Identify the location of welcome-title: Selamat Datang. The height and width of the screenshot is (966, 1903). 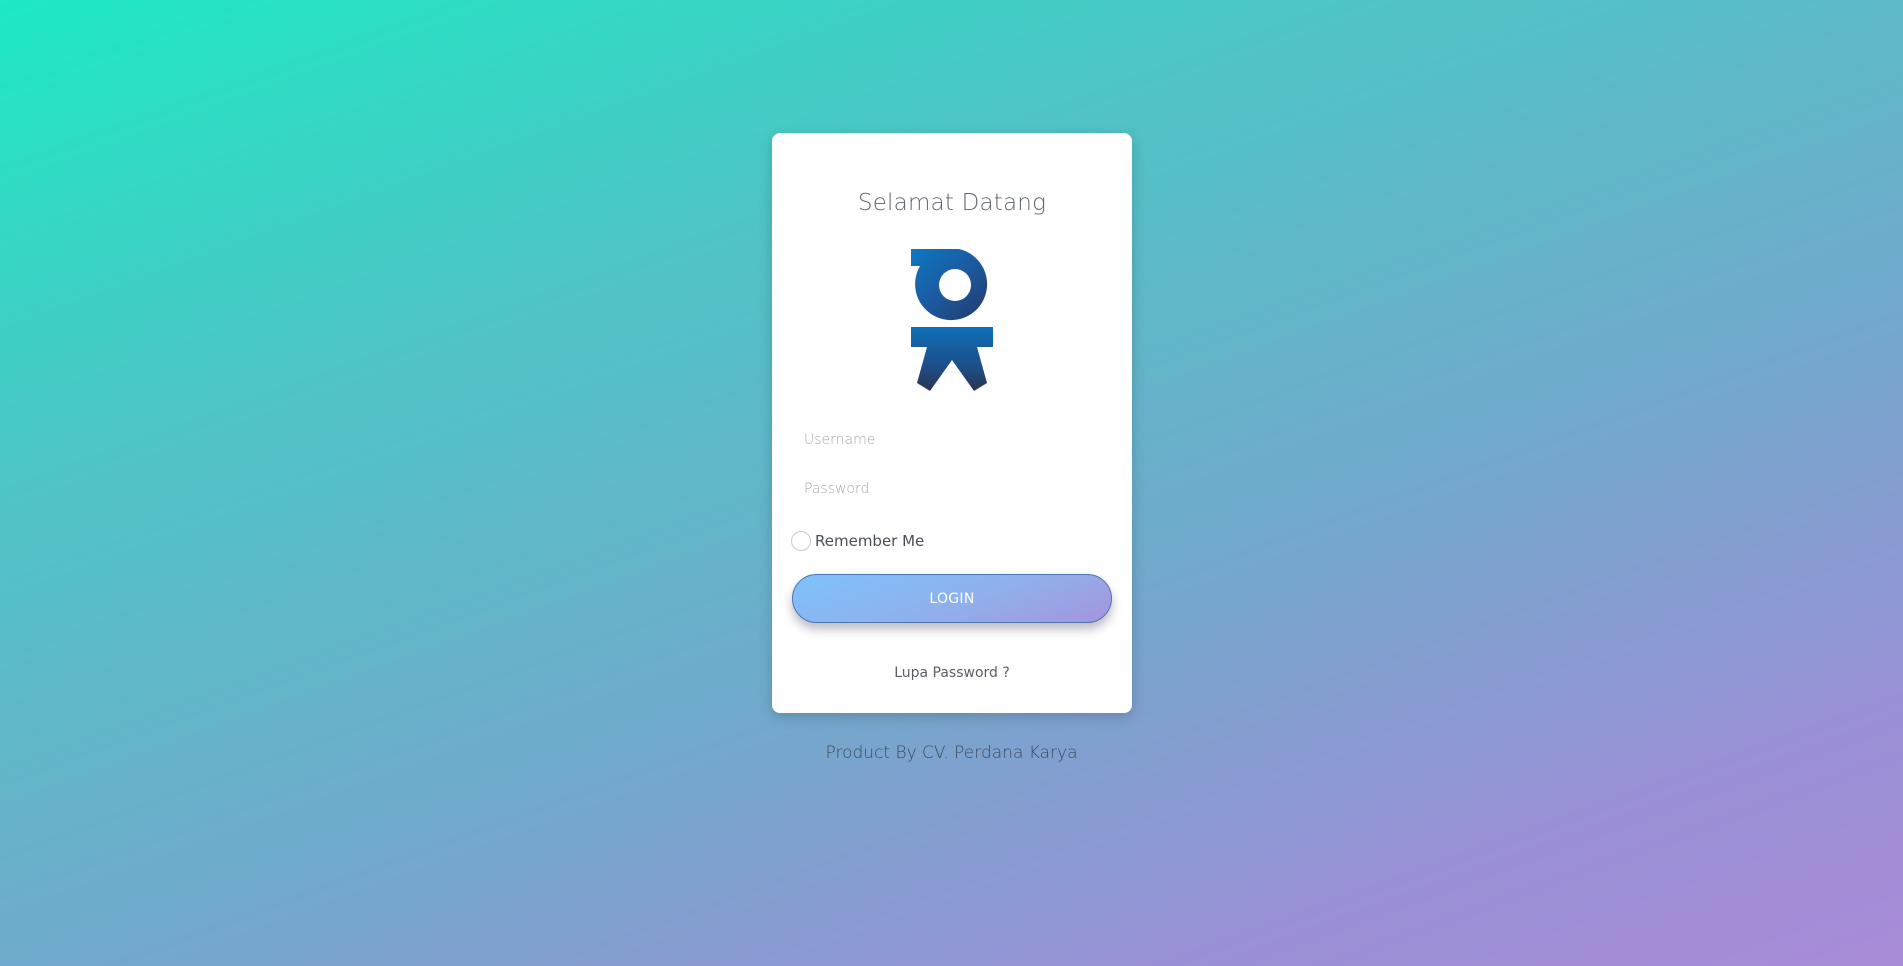
(952, 203).